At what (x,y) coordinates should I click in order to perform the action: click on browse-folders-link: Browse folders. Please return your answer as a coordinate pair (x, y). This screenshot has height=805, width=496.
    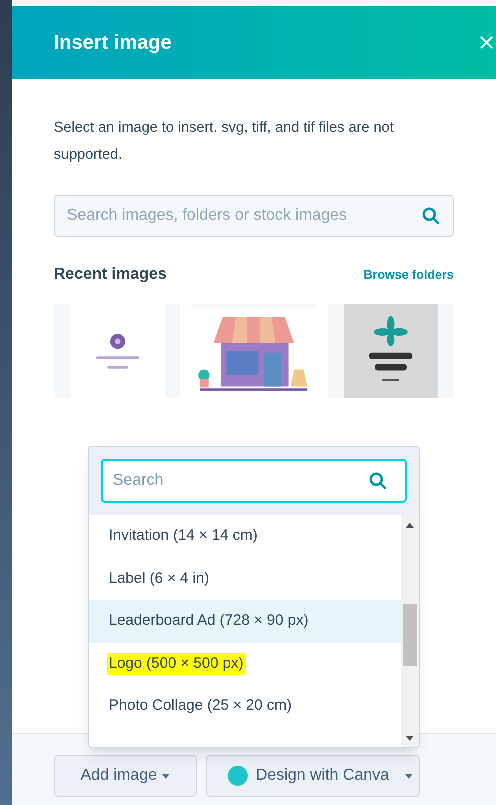
    Looking at the image, I should click on (409, 275).